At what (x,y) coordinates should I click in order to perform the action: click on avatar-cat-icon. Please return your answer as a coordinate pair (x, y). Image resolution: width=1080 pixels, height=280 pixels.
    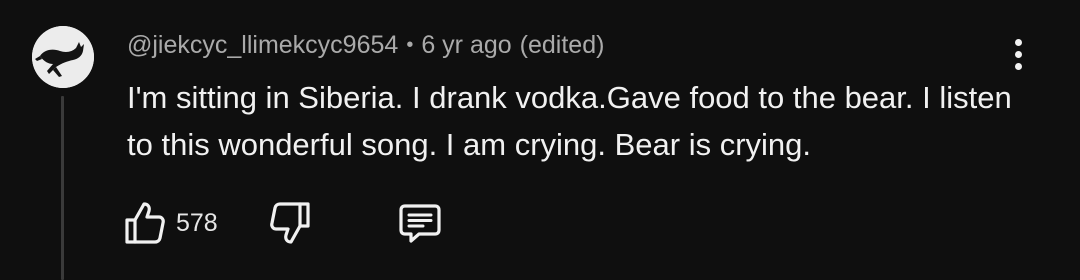
    Looking at the image, I should click on (63, 57).